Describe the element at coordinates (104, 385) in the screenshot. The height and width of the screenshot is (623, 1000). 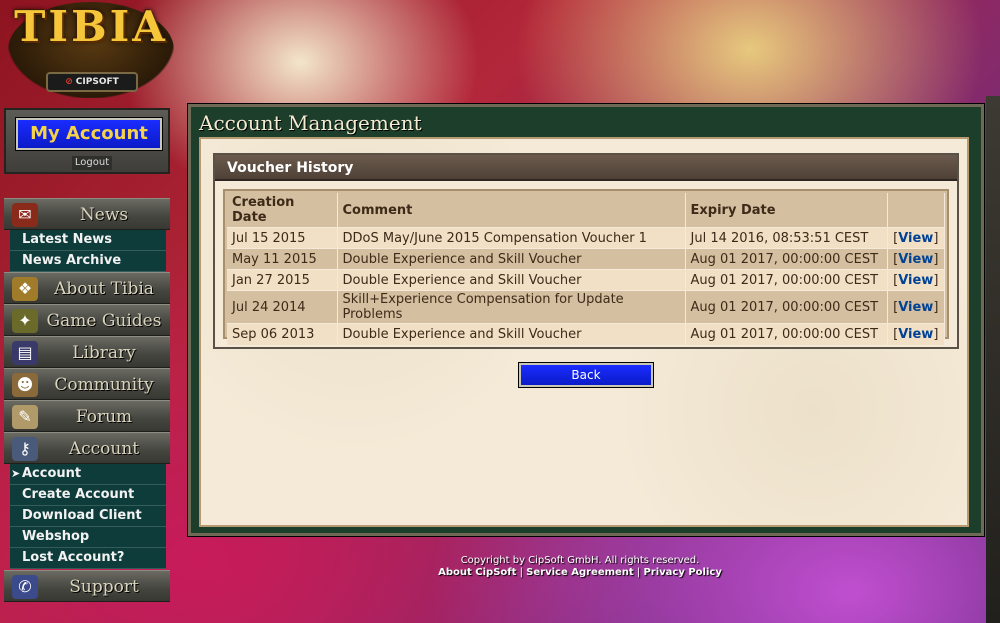
I see `menu-header-community-label: Community` at that location.